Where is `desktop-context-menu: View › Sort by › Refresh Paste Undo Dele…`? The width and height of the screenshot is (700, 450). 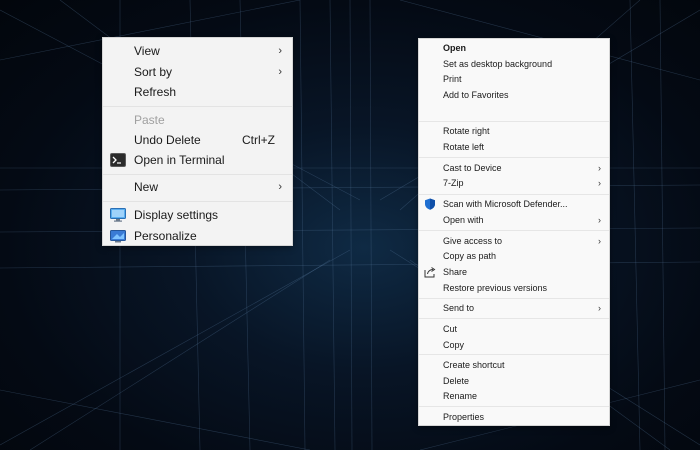
desktop-context-menu: View › Sort by › Refresh Paste Undo Dele… is located at coordinates (197, 141).